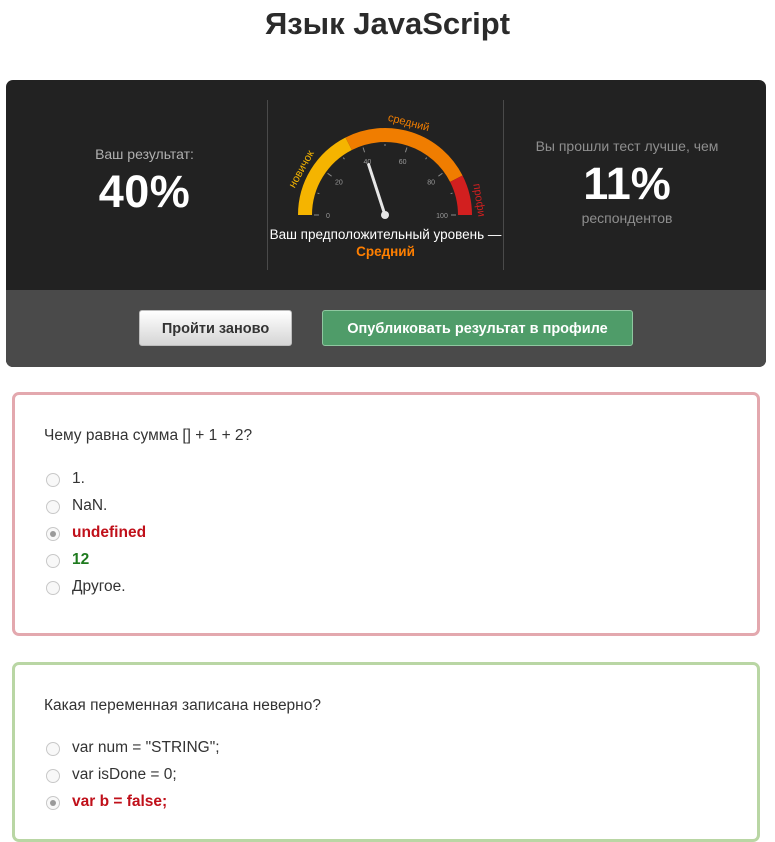 This screenshot has width=775, height=842. I want to click on score-label: Ваш результат:, so click(144, 154).